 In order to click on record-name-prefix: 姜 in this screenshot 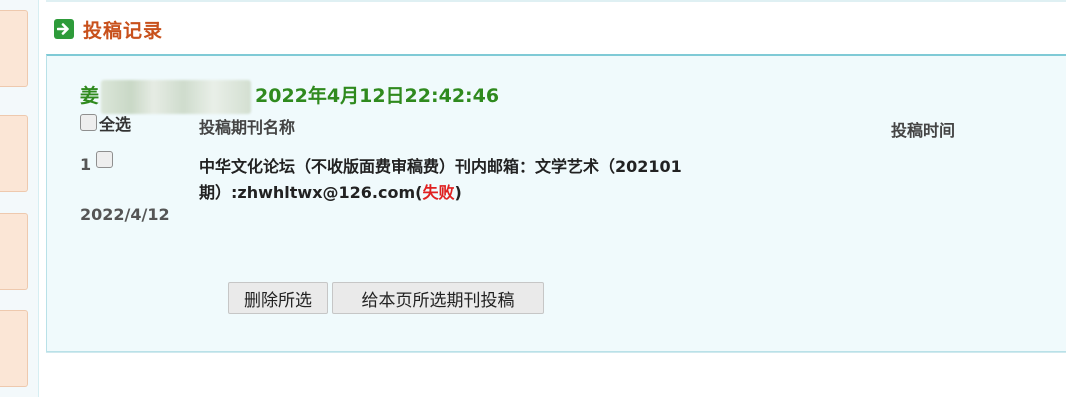, I will do `click(90, 95)`.